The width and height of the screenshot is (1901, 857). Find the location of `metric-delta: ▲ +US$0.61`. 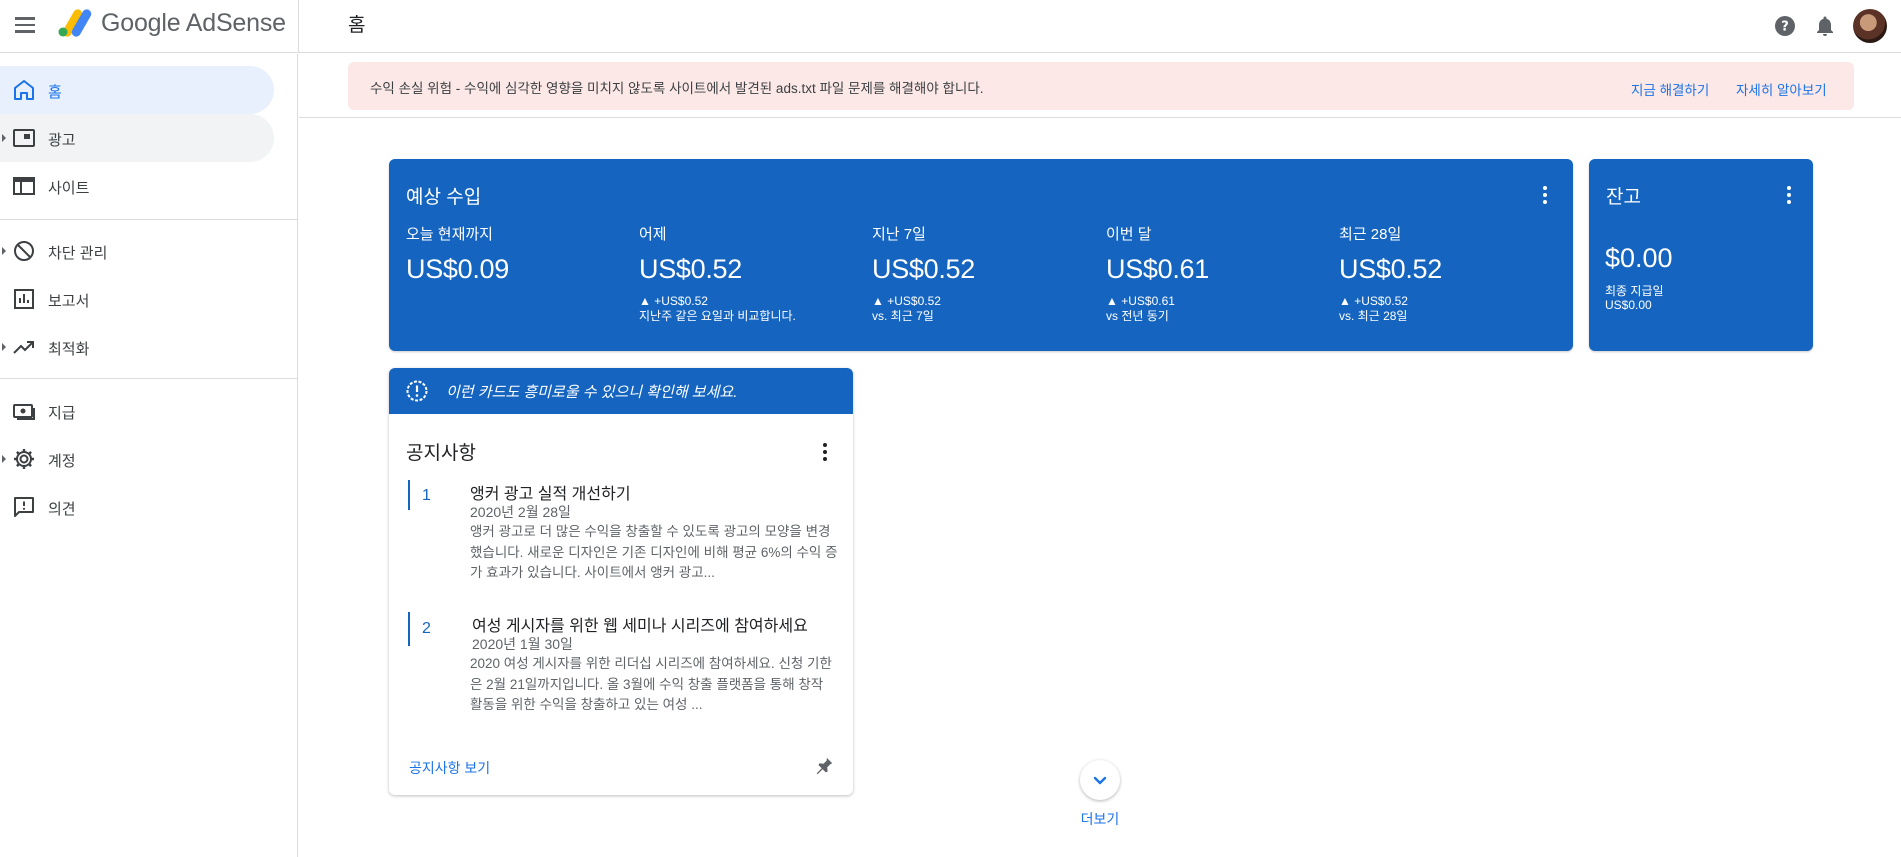

metric-delta: ▲ +US$0.61 is located at coordinates (1140, 301).